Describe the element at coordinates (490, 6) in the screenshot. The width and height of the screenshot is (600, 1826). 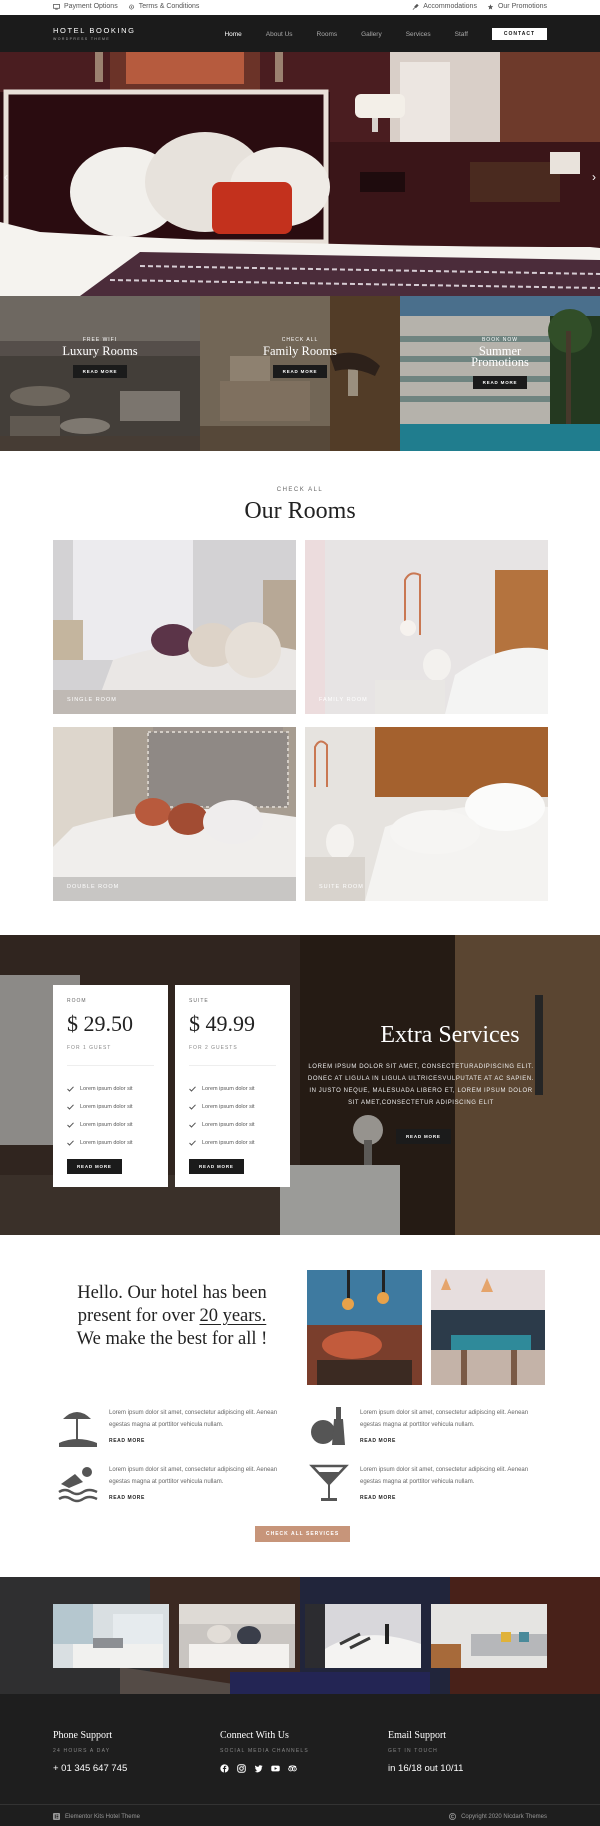
I see `star-icon` at that location.